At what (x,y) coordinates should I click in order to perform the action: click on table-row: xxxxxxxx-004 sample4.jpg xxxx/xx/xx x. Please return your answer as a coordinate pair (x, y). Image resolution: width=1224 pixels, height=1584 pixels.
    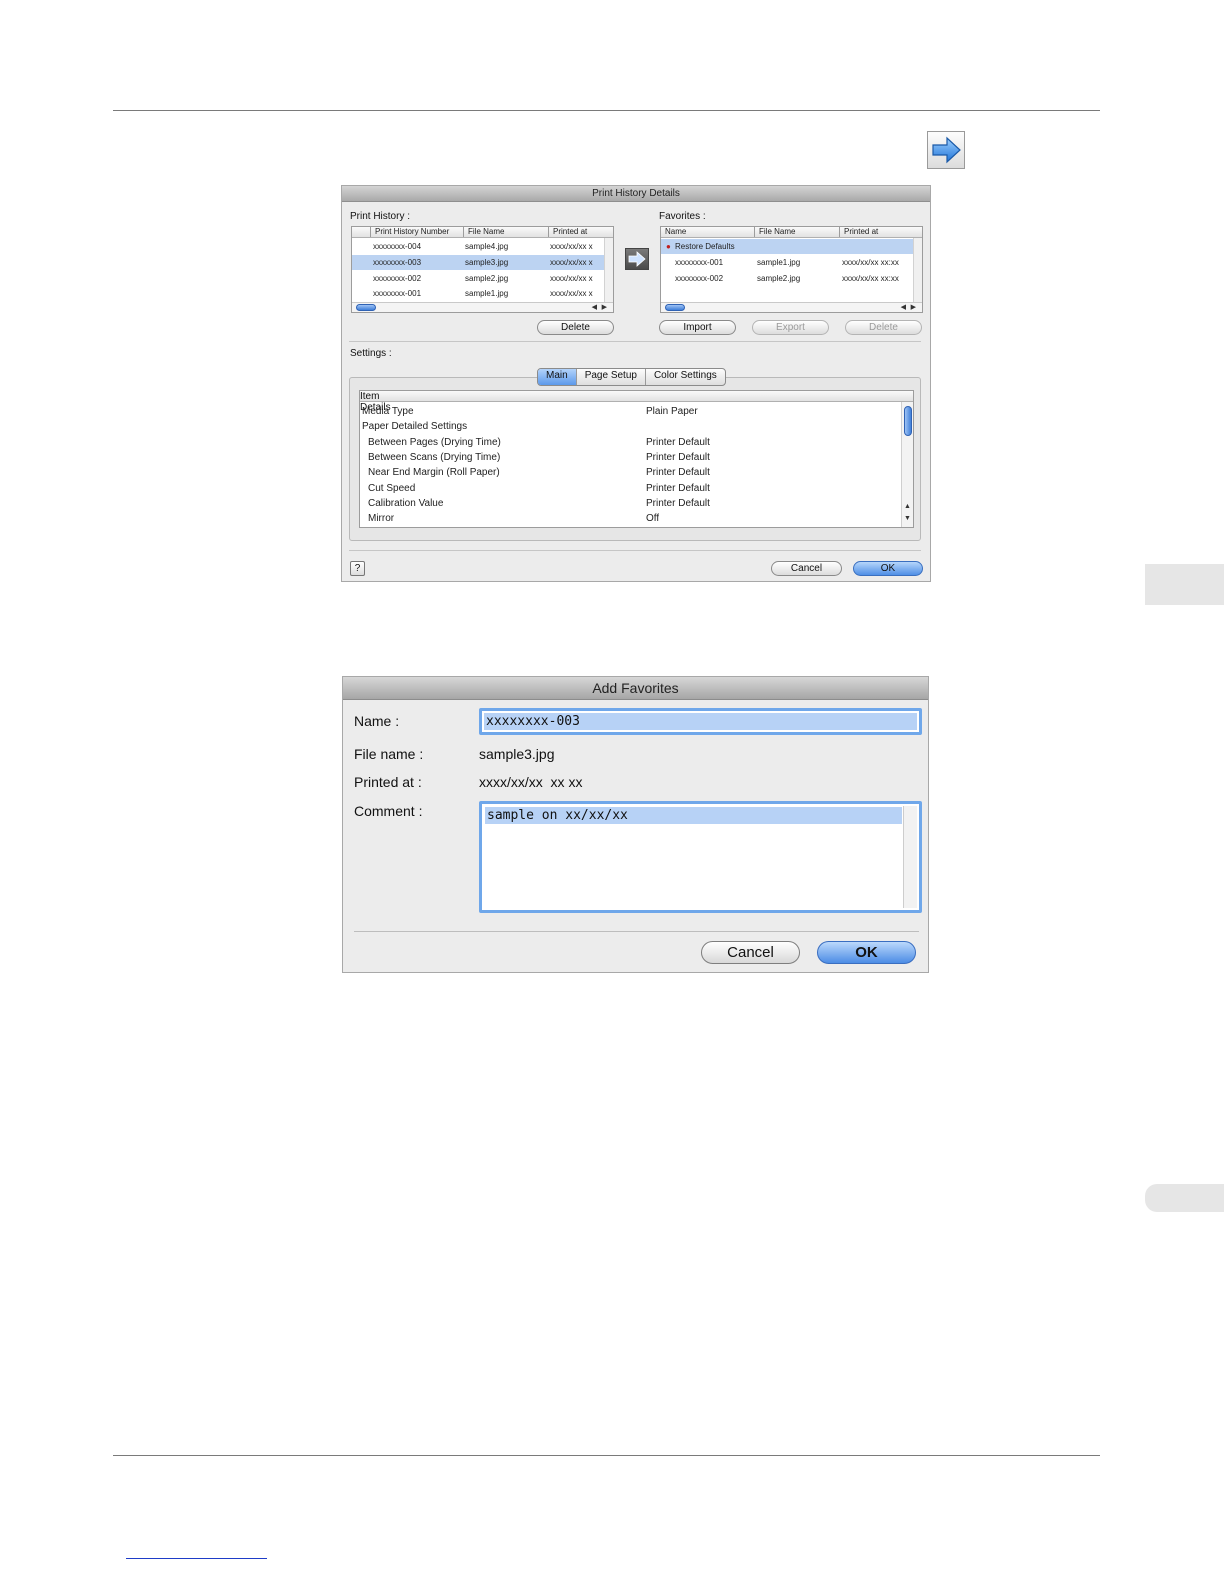
    Looking at the image, I should click on (482, 246).